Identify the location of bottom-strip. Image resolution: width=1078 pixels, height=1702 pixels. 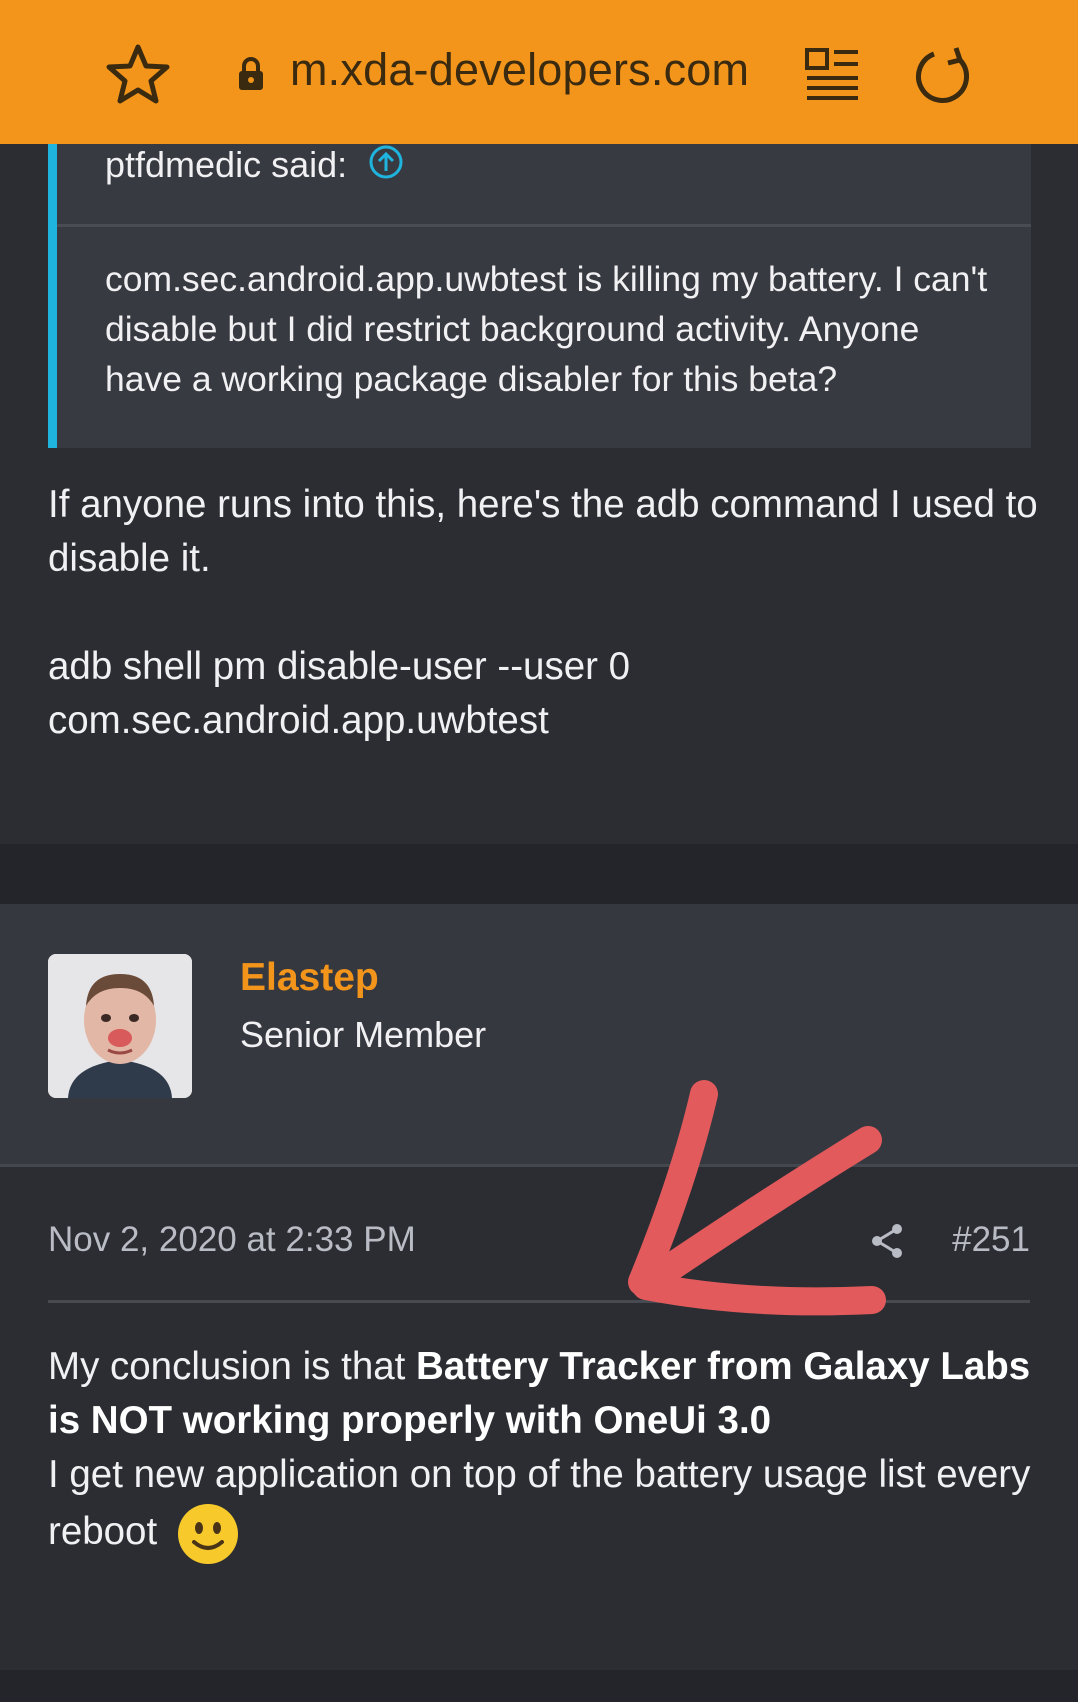
(539, 1686).